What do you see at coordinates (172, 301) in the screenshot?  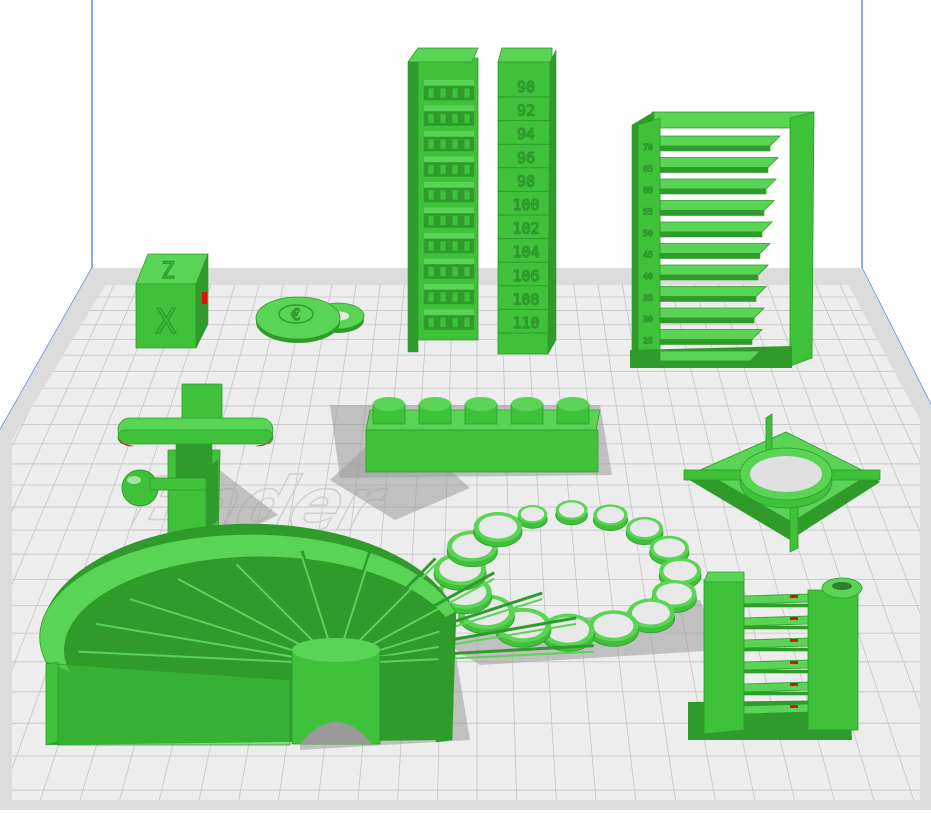 I see `calibration-cube: Z X` at bounding box center [172, 301].